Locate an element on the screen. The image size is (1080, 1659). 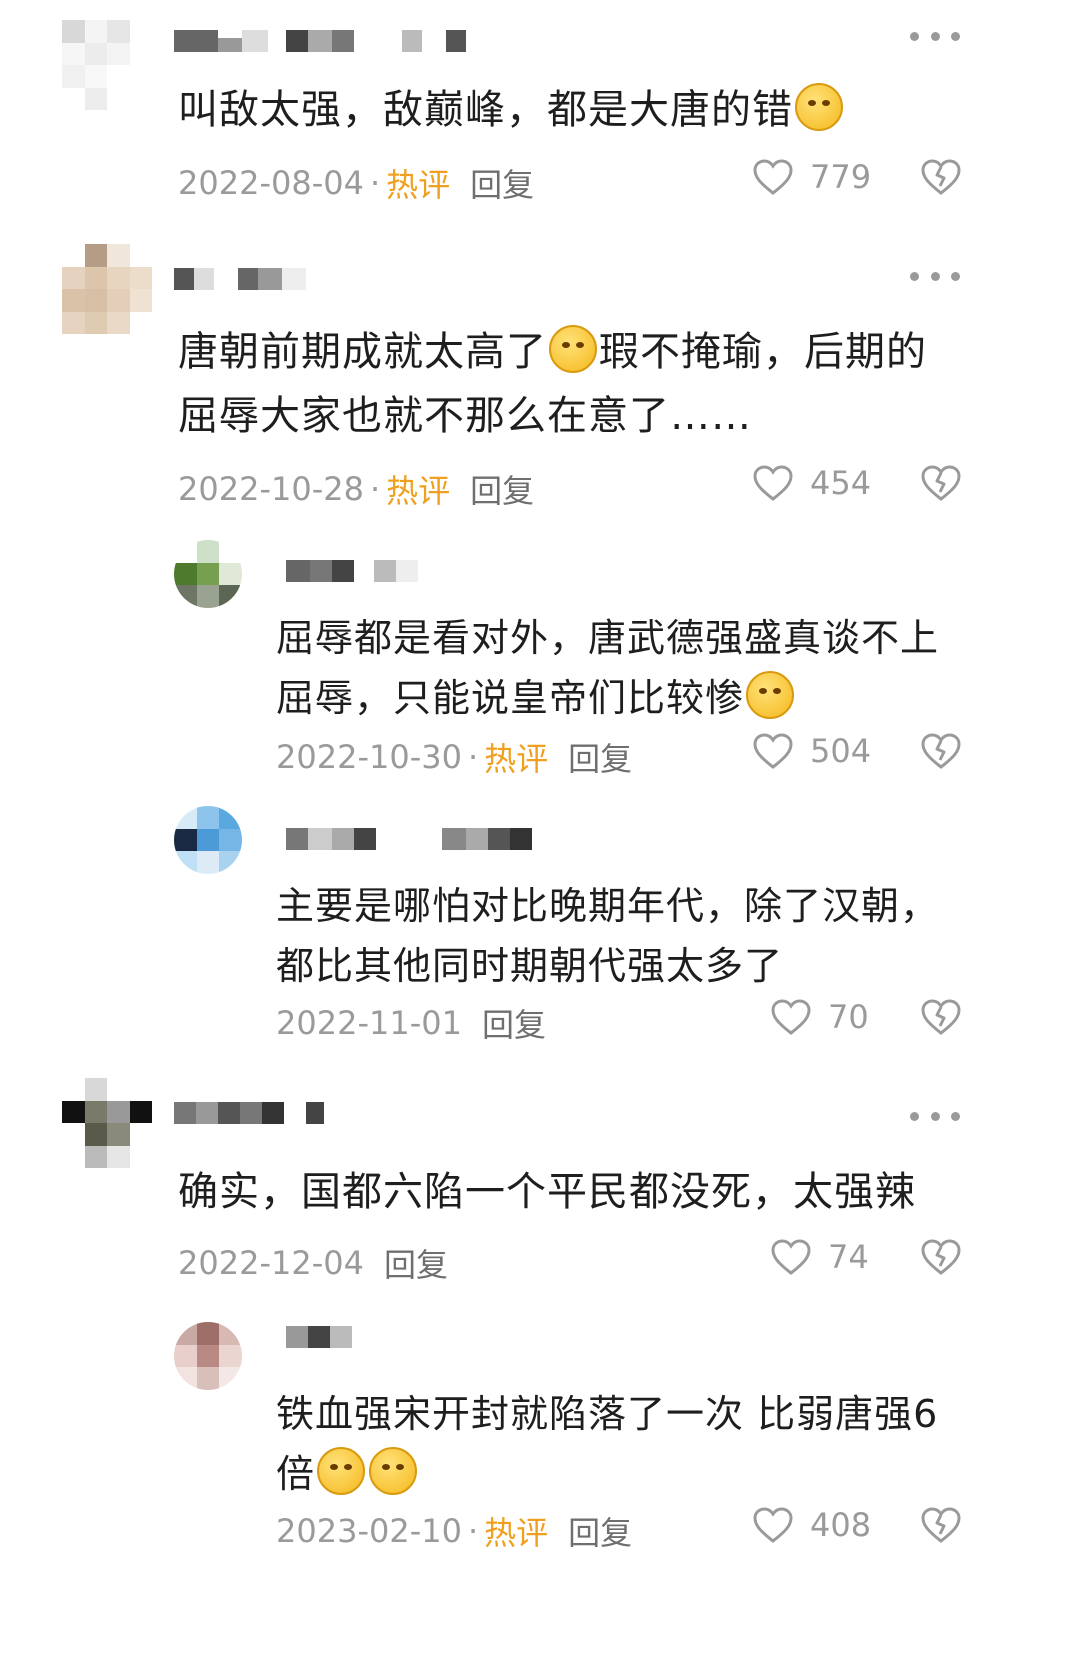
like-button: 454 is located at coordinates (811, 483).